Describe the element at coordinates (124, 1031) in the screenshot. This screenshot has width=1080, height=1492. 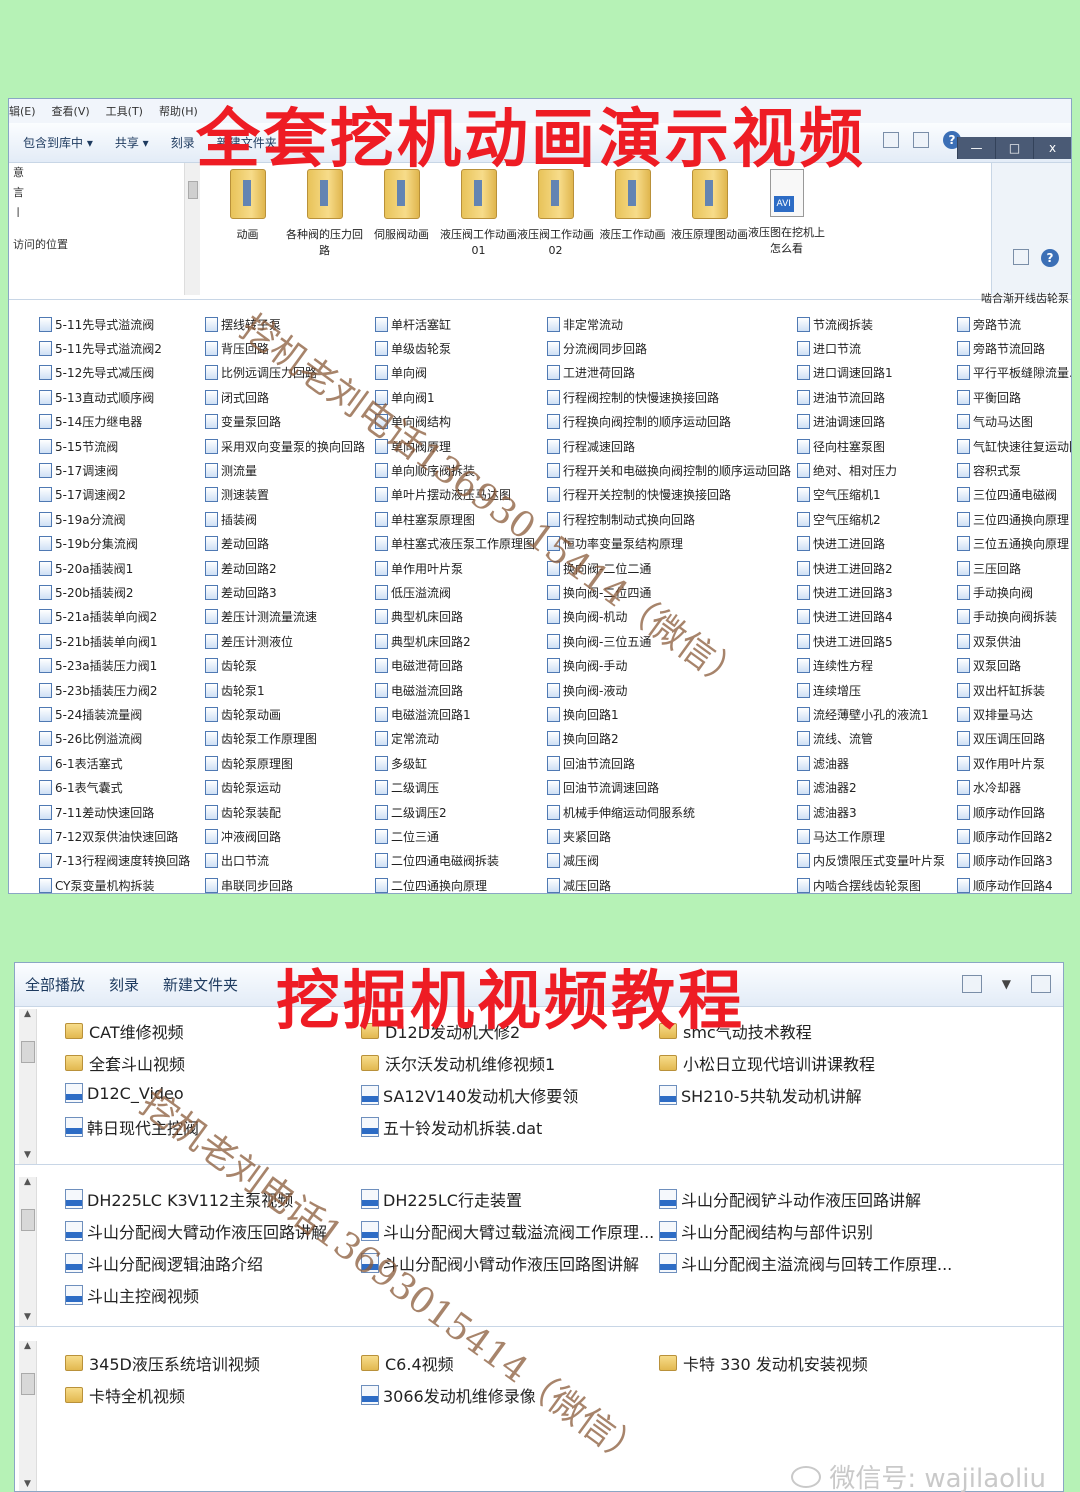
I see `list-item: CAT维修视频` at that location.